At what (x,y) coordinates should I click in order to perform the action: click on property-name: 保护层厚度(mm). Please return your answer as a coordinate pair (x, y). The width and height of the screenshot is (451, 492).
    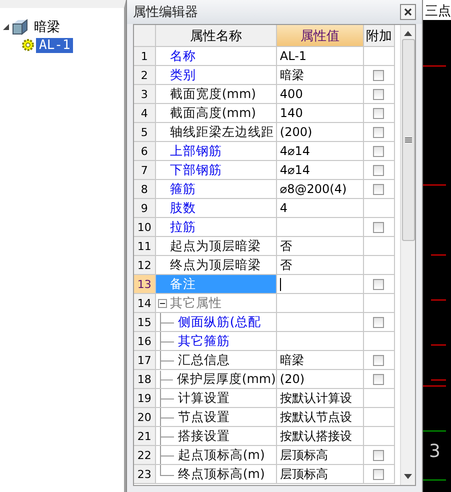
    Looking at the image, I should click on (226, 379).